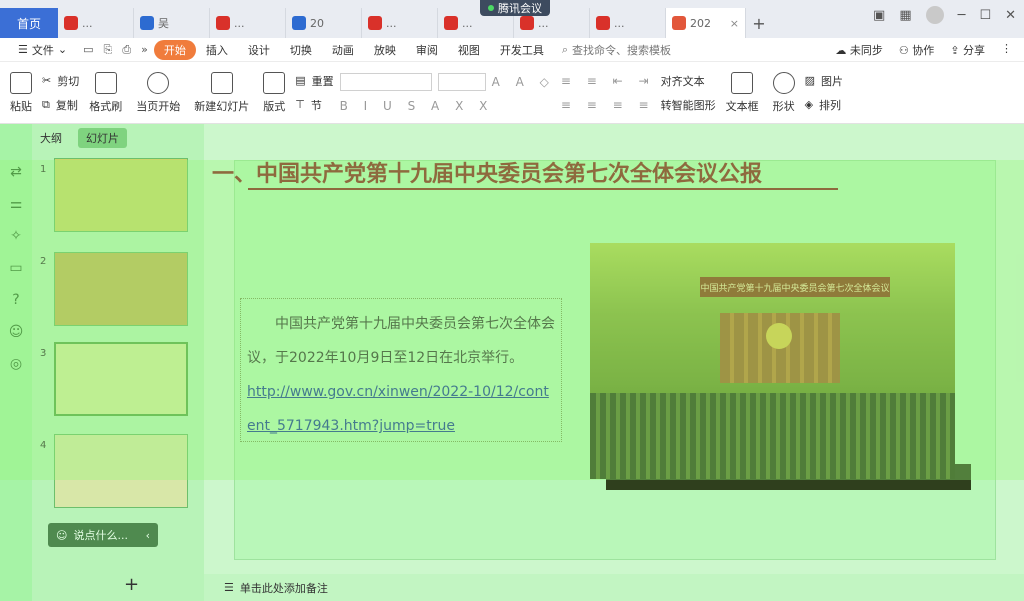 The image size is (1024, 601). I want to click on slide-heading: 一、中国共产党第十九届中央委员会第七次全体会议公报, so click(487, 172).